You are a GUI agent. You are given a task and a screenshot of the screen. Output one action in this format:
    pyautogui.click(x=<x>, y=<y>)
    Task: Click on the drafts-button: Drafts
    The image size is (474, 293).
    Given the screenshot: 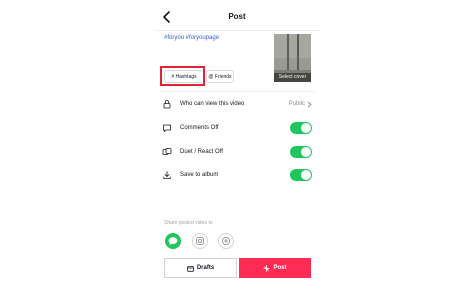 What is the action you would take?
    pyautogui.click(x=200, y=268)
    